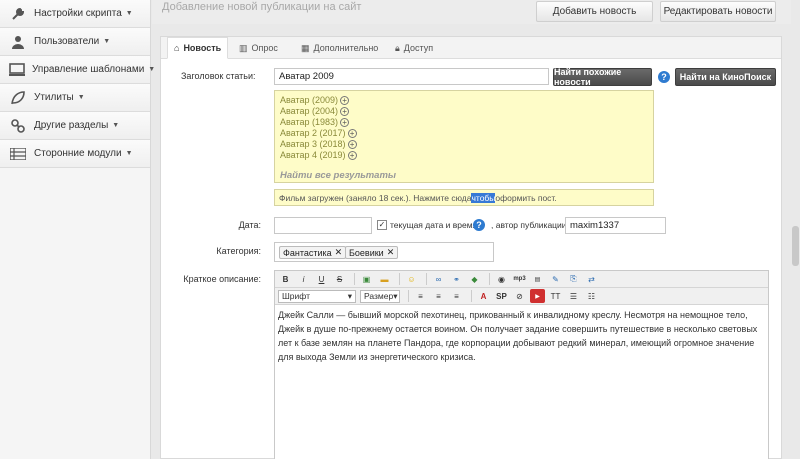  What do you see at coordinates (346, 48) in the screenshot?
I see `tab-label: Дополнительно` at bounding box center [346, 48].